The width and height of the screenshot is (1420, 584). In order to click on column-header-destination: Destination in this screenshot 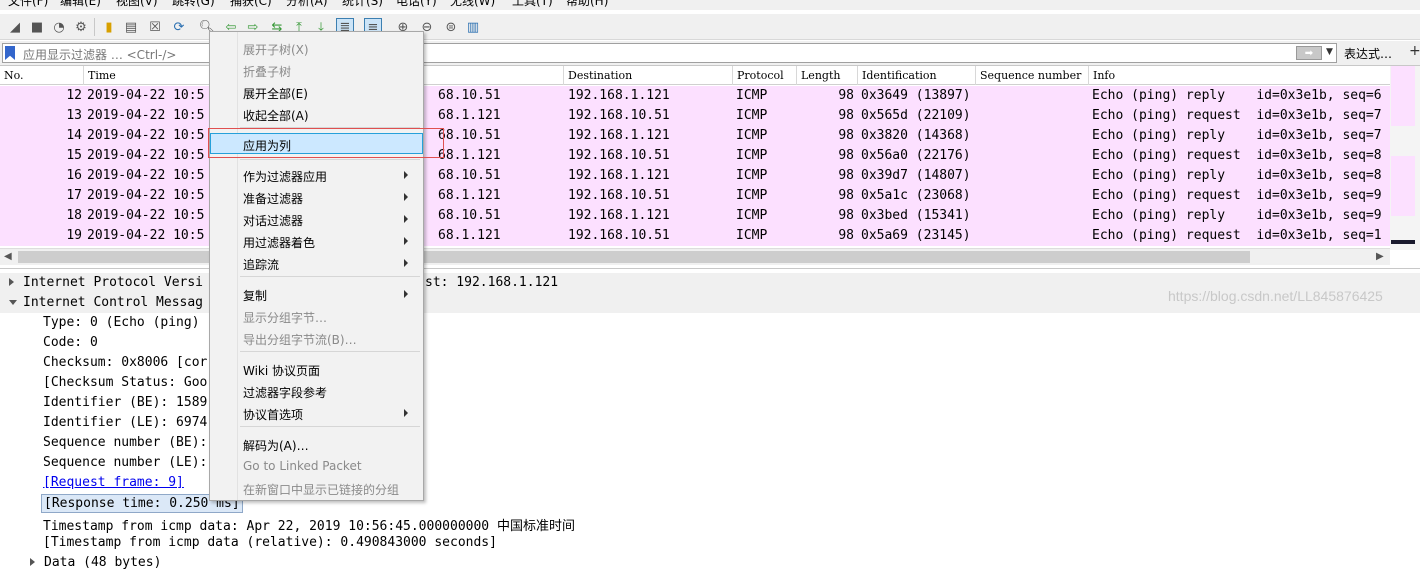, I will do `click(600, 75)`.